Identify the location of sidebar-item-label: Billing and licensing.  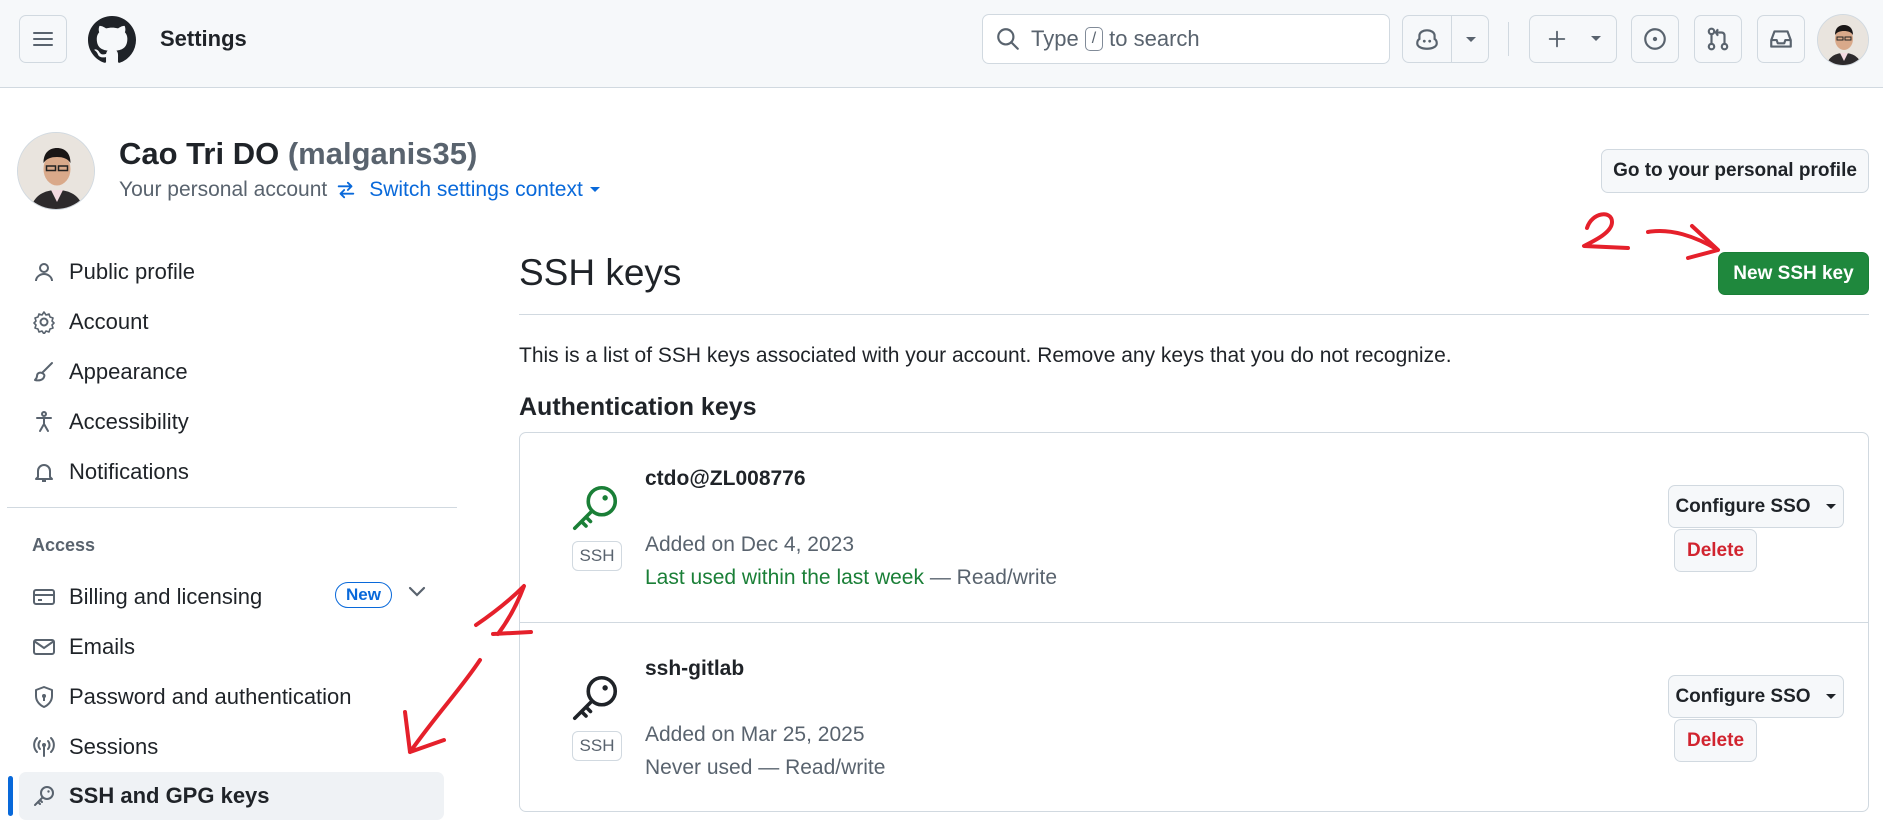
(166, 596).